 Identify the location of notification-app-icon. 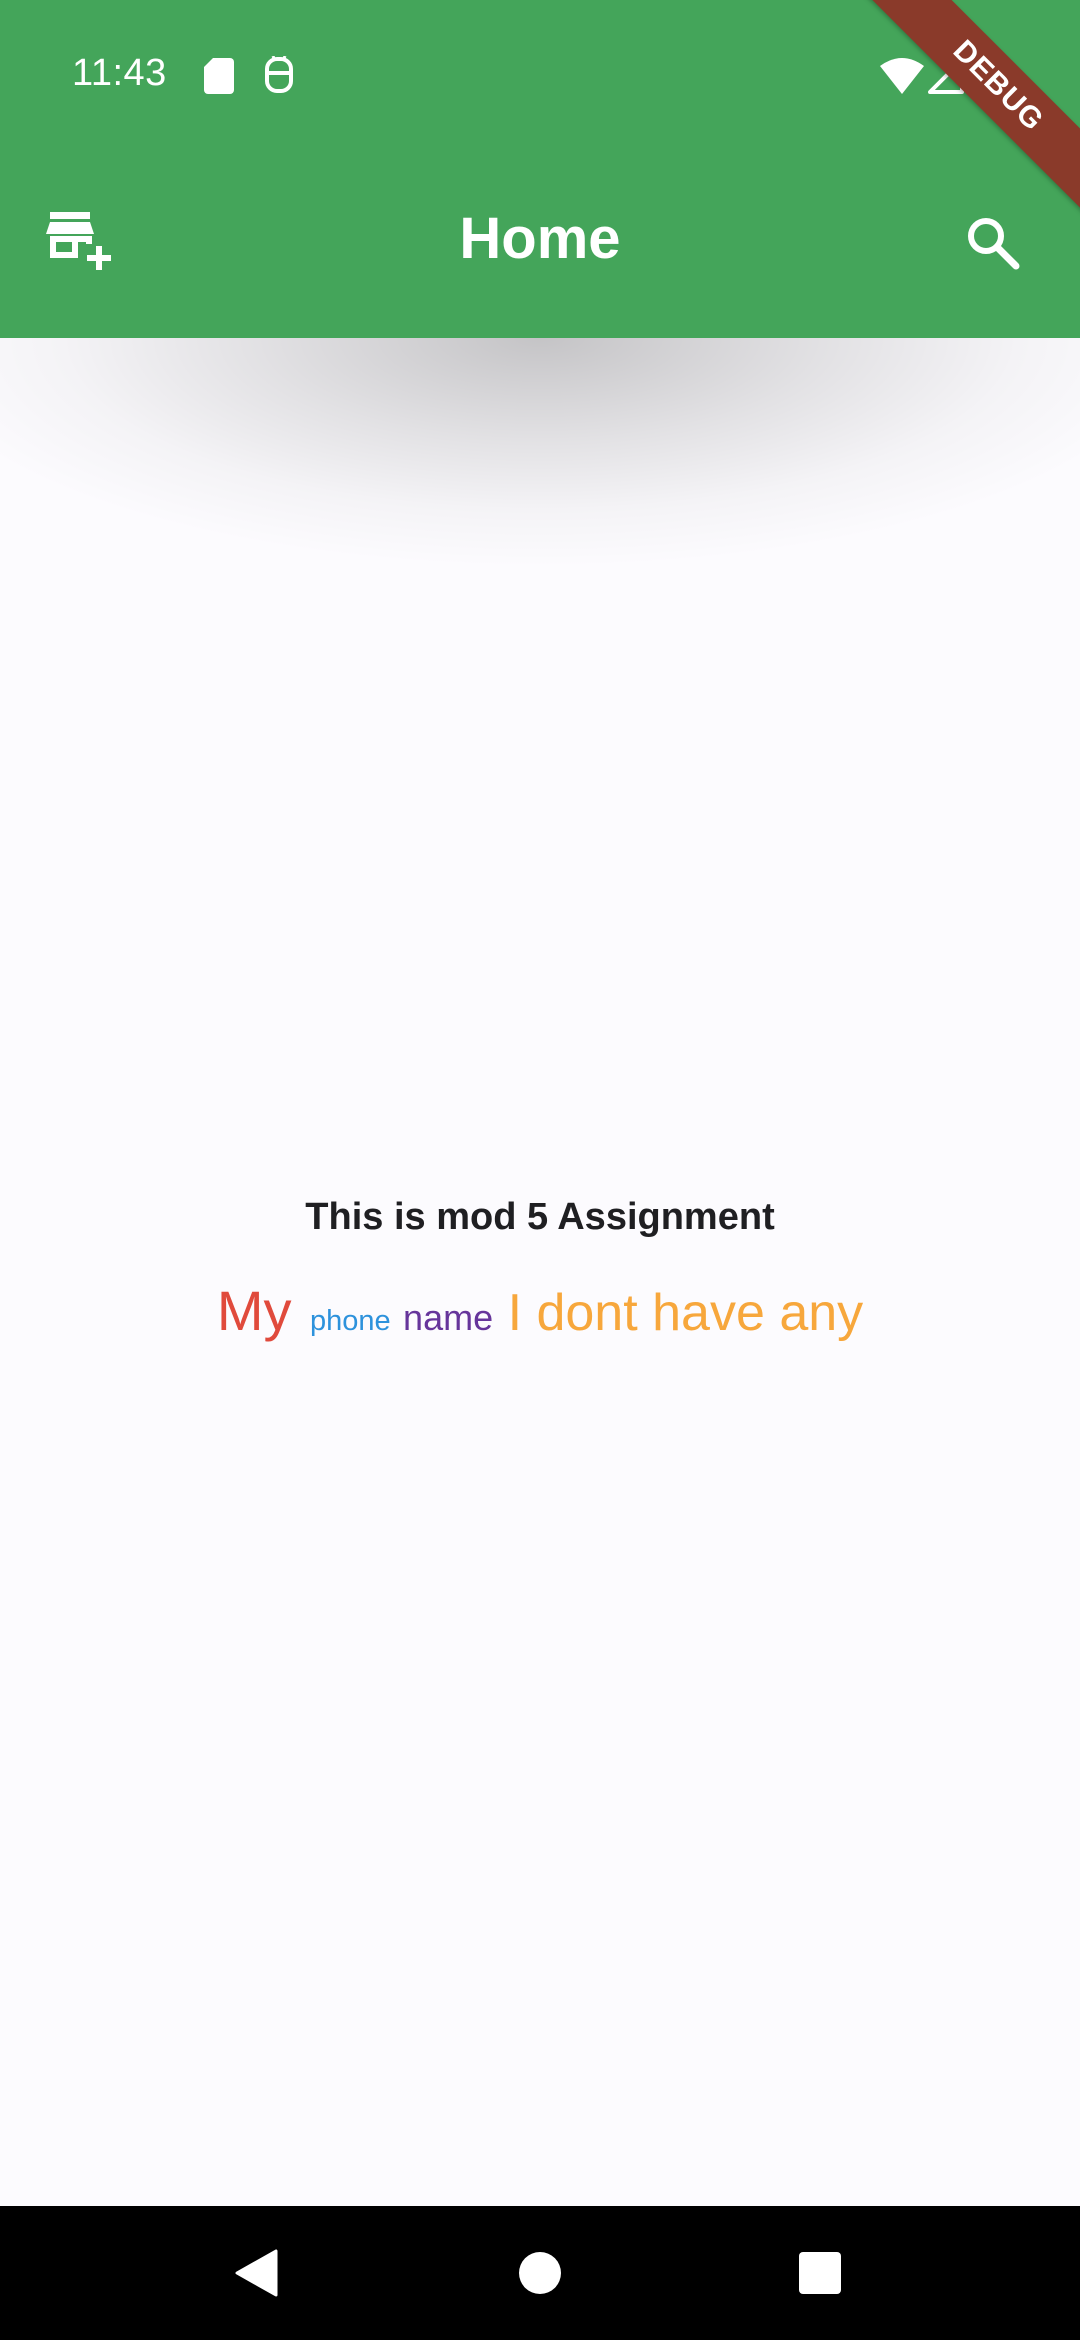
(279, 77).